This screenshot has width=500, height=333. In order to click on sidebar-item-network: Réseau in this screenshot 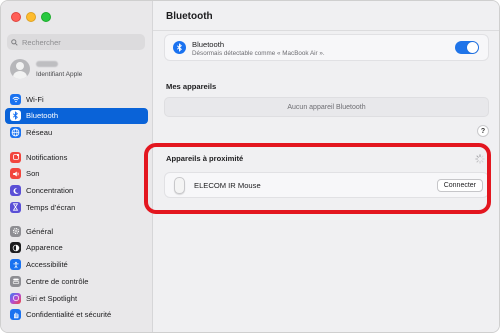, I will do `click(76, 133)`.